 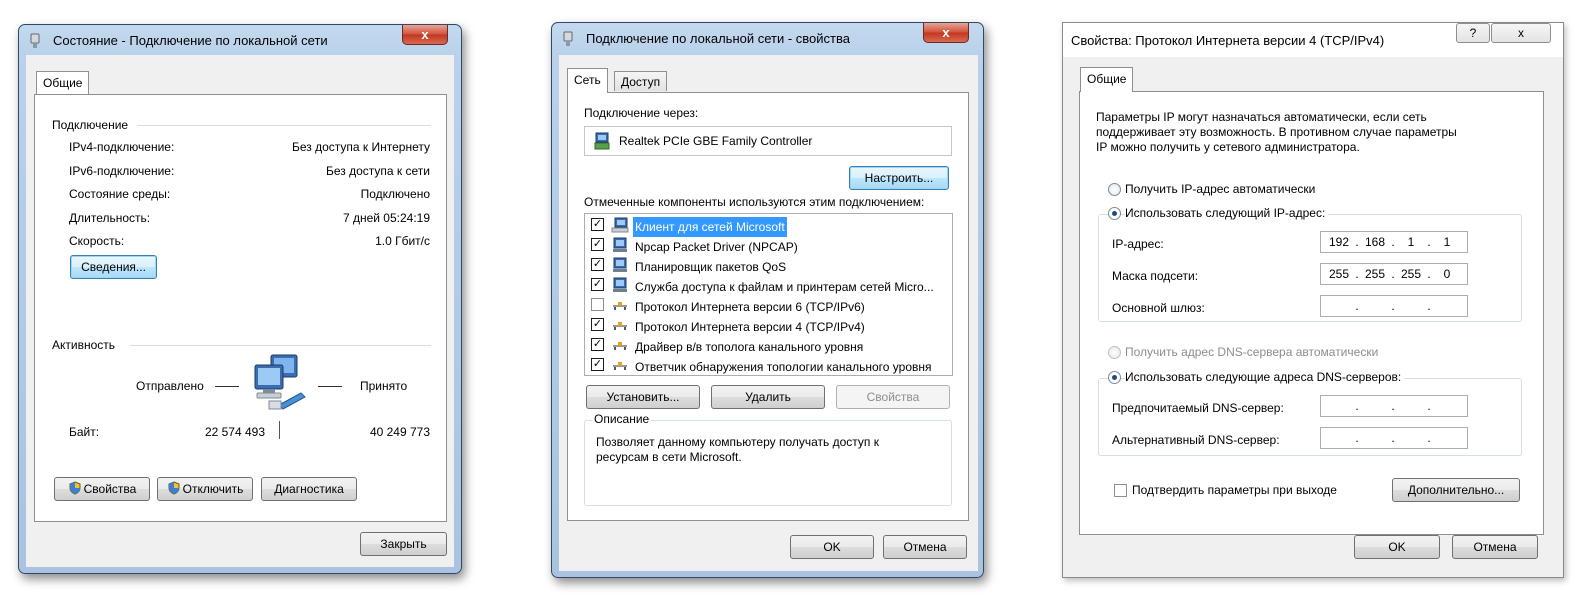 I want to click on received-line, so click(x=330, y=386).